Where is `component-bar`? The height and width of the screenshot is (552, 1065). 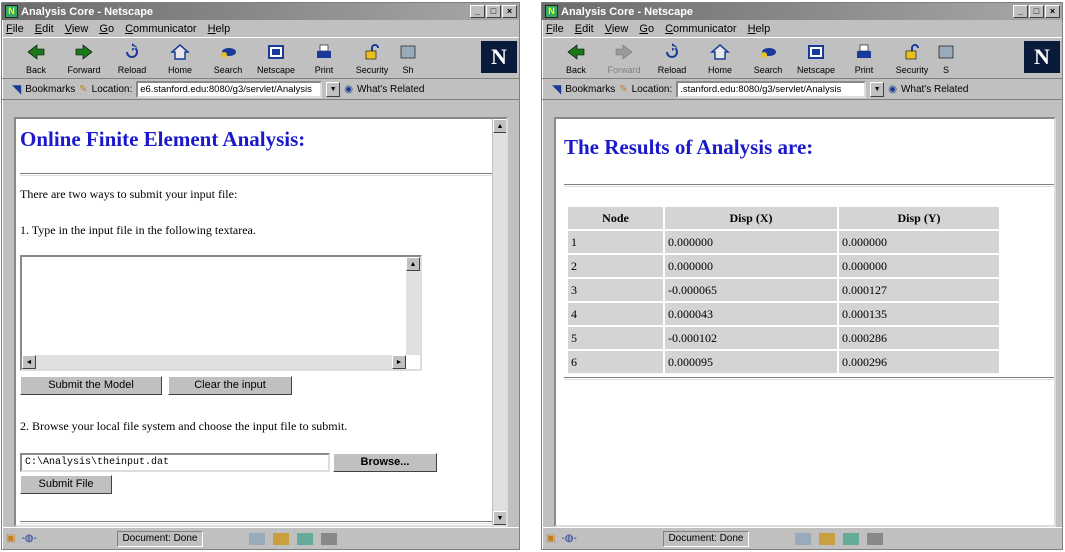
component-bar is located at coordinates (838, 538).